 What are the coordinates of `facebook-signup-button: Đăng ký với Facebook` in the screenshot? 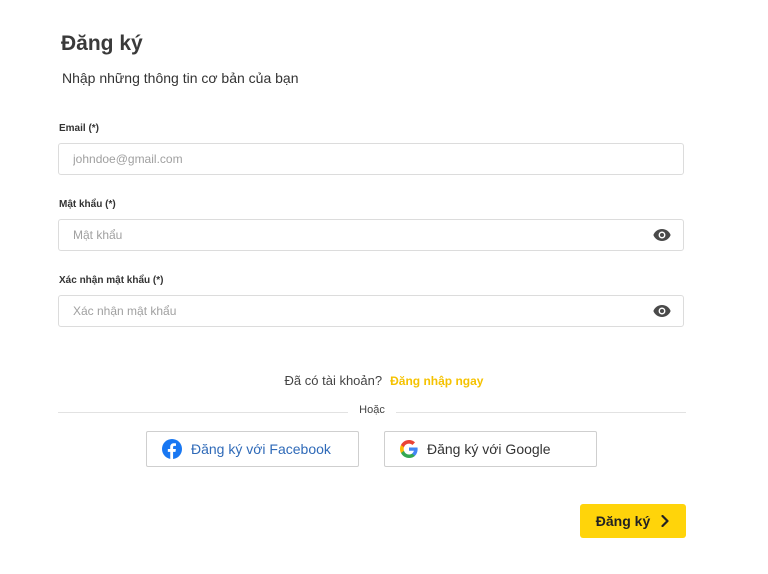 It's located at (252, 449).